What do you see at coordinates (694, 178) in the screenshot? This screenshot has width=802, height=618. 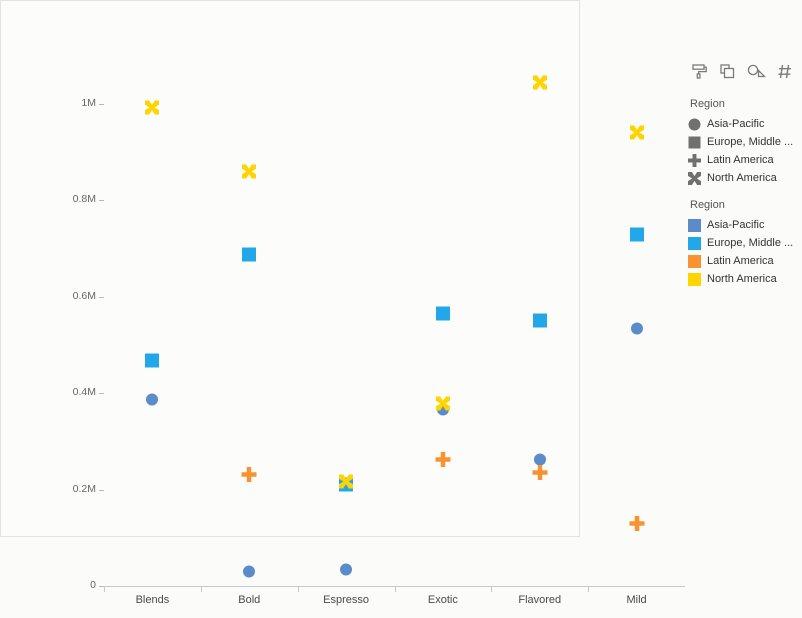 I see `x-legend-icon` at bounding box center [694, 178].